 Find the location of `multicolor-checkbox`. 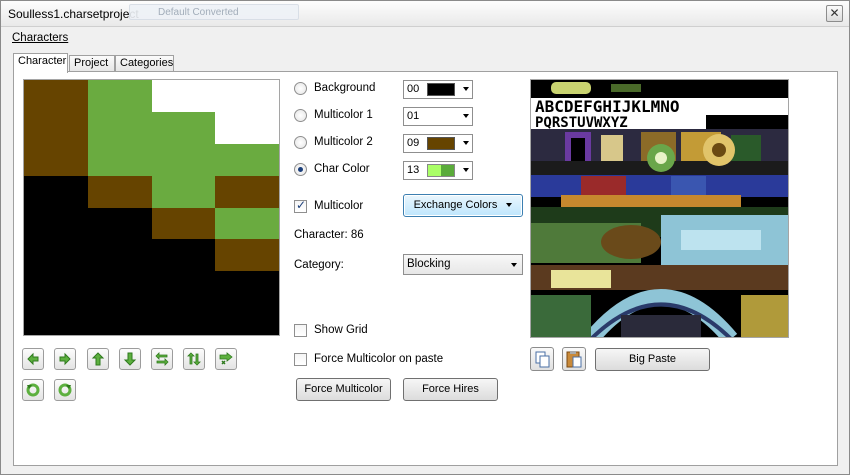

multicolor-checkbox is located at coordinates (300, 205).